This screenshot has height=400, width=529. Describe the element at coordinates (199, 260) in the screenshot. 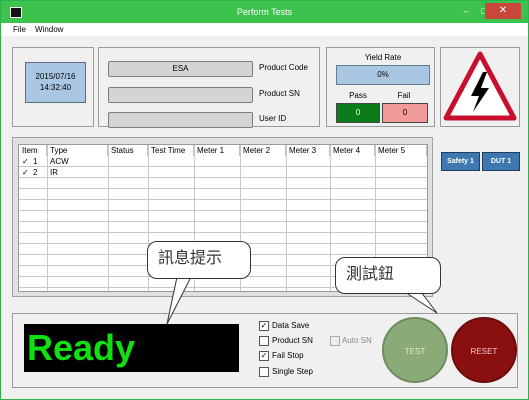

I see `message-hint-callout: 訊息提示` at that location.